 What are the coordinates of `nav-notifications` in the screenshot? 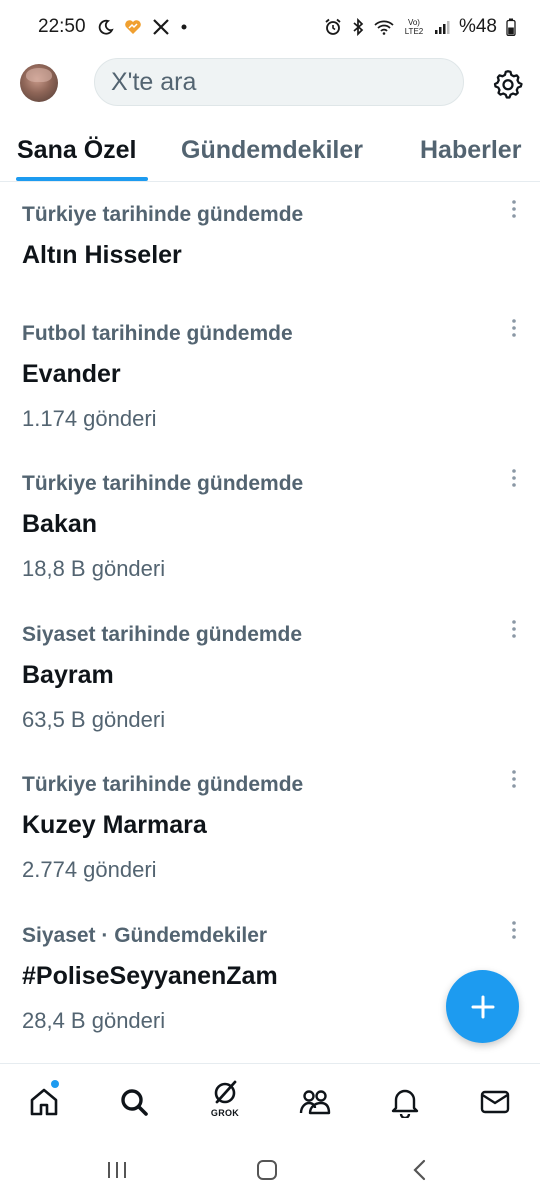 It's located at (405, 1102).